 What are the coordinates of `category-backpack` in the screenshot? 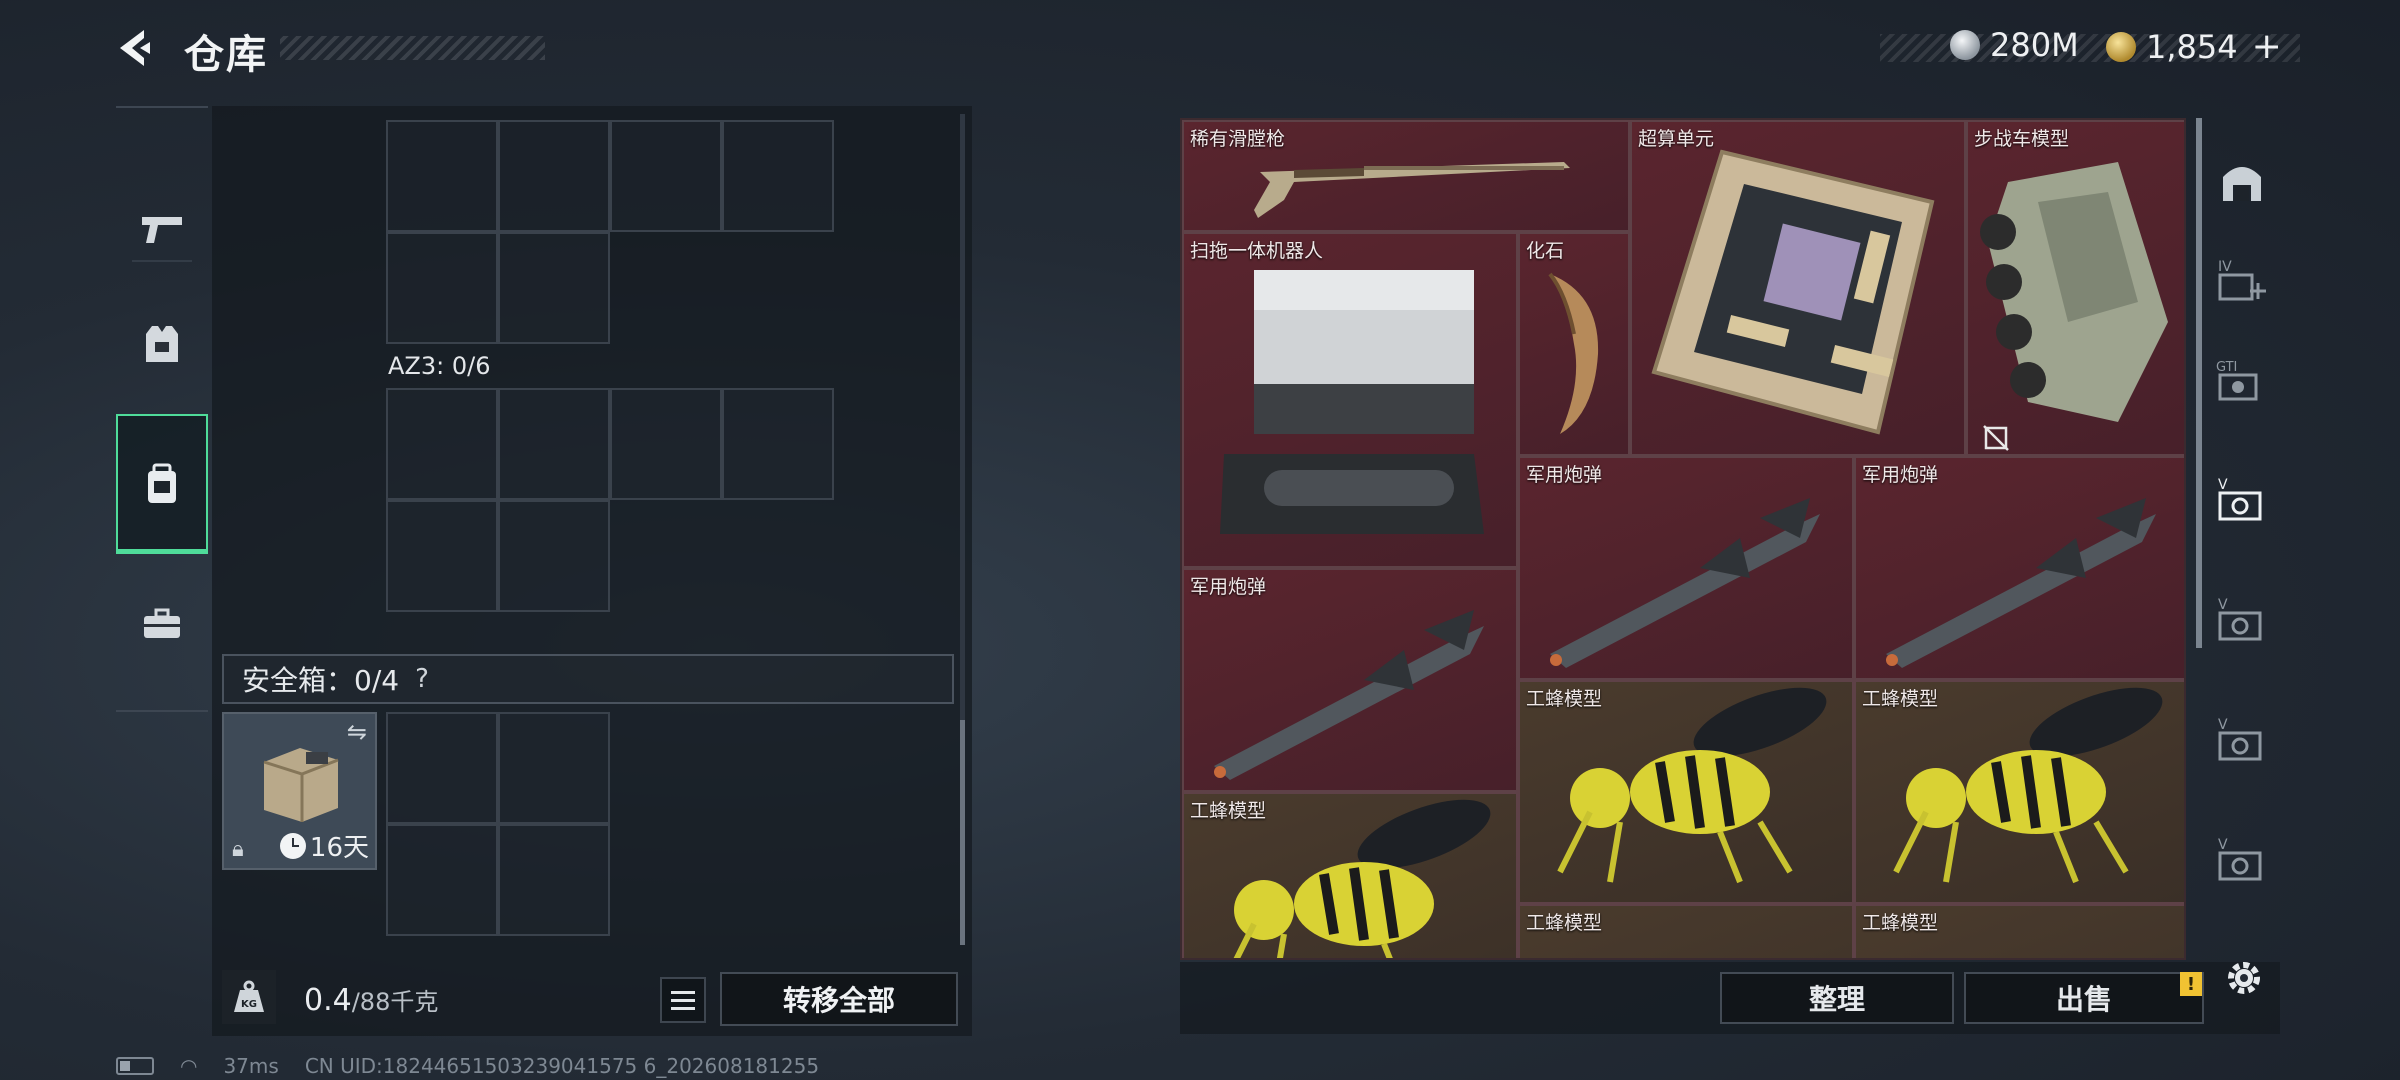 It's located at (162, 484).